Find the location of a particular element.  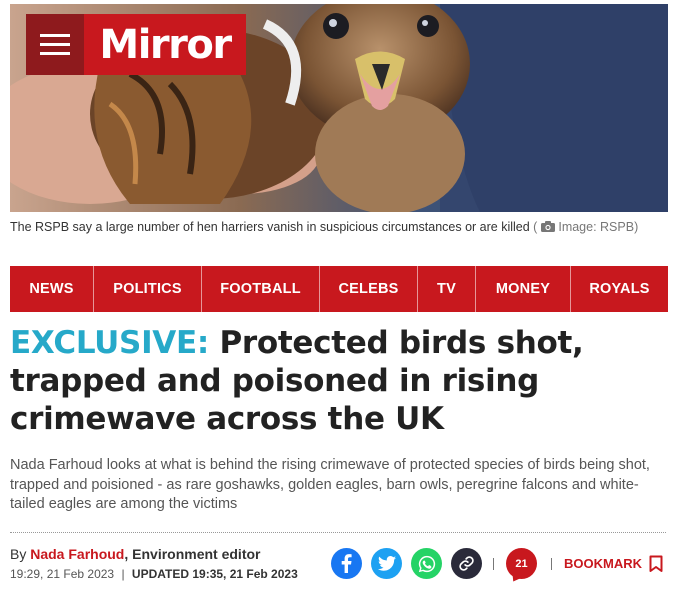

facebook-share-button is located at coordinates (346, 563).